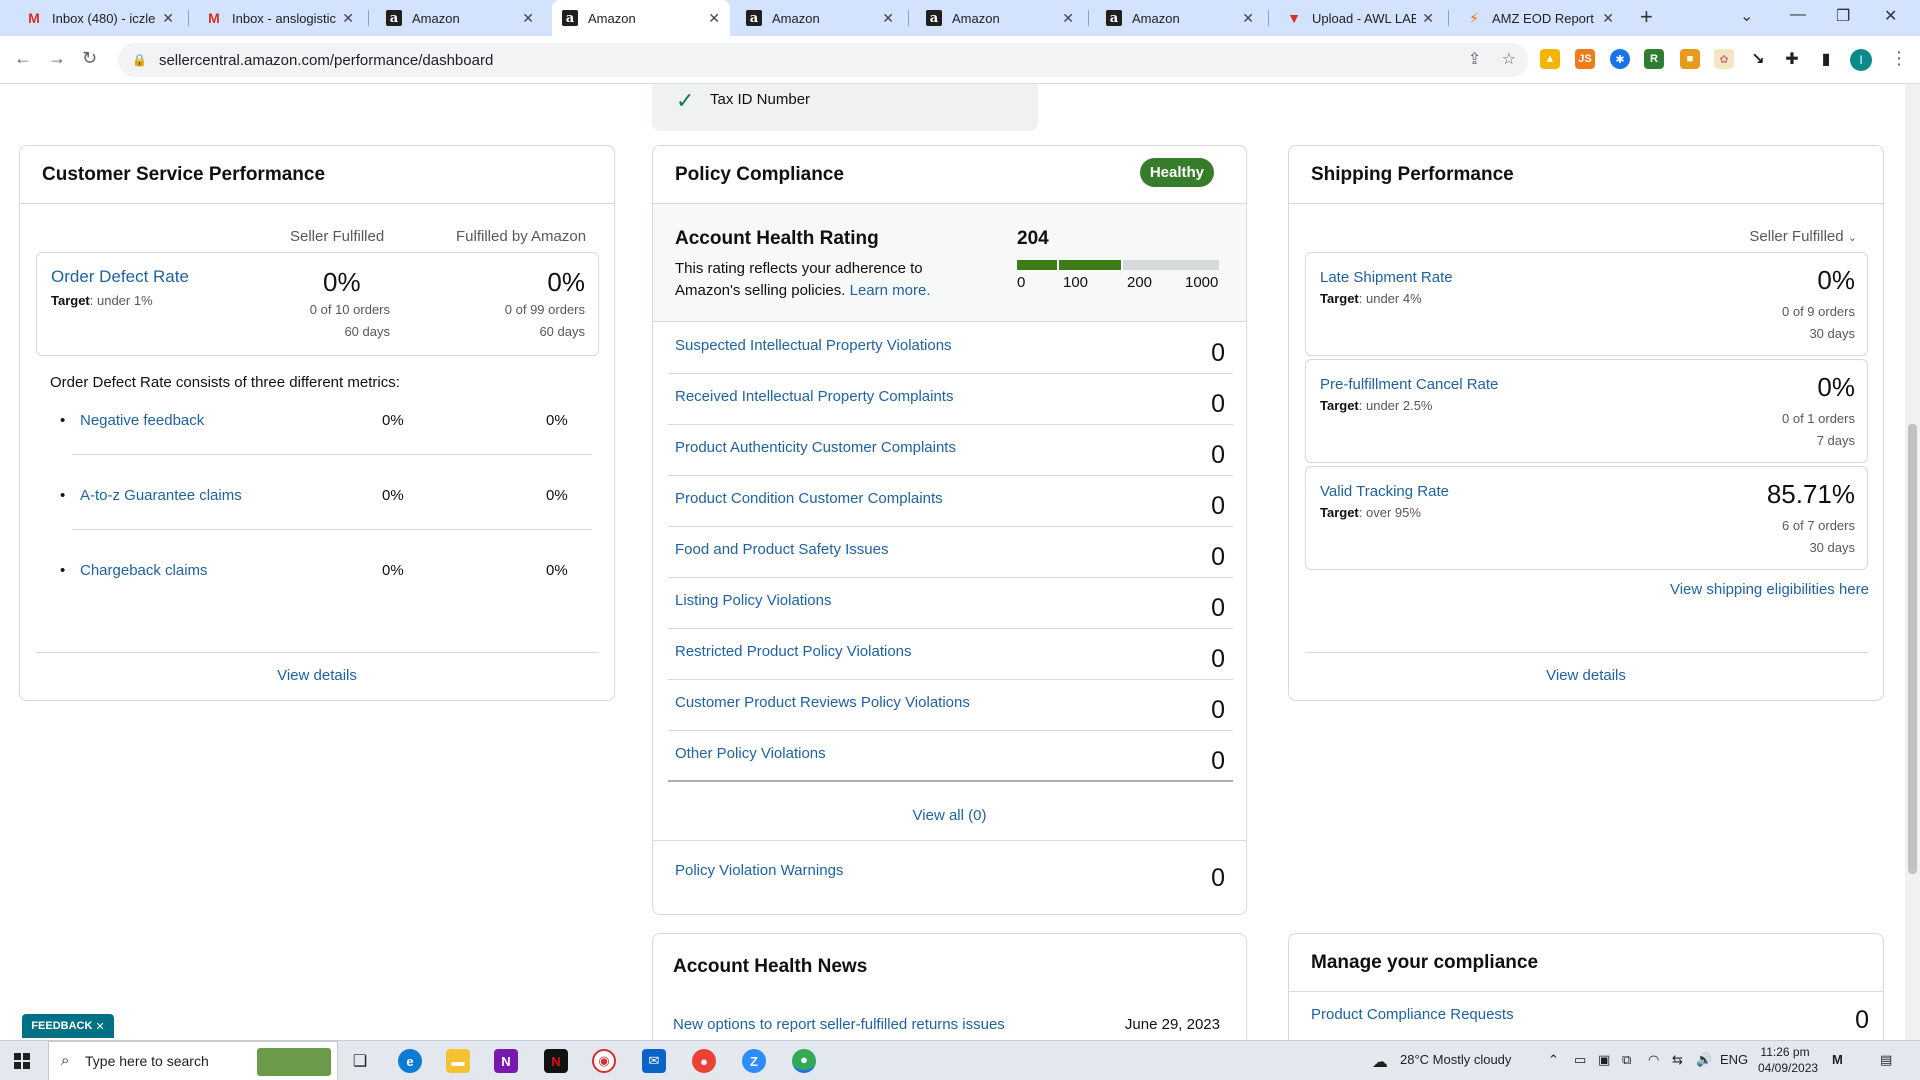 The image size is (1920, 1080). I want to click on mail-icon: ✉, so click(654, 1061).